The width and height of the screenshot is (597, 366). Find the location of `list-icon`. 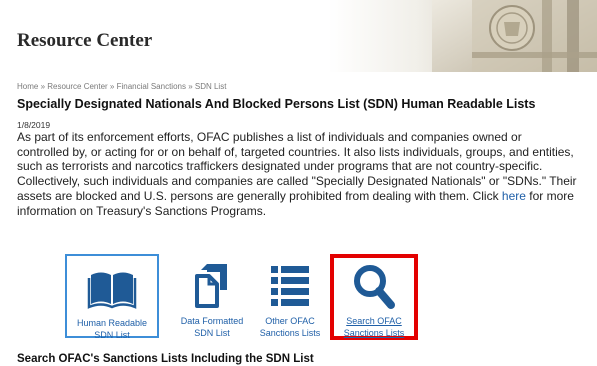

list-icon is located at coordinates (290, 286).